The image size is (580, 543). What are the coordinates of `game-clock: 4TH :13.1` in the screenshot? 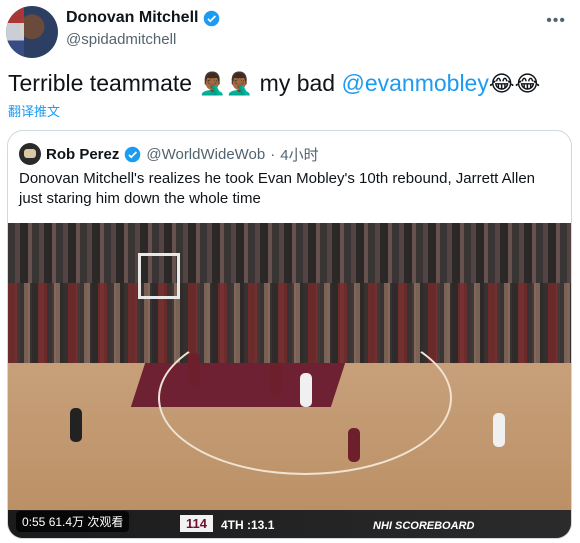 It's located at (247, 525).